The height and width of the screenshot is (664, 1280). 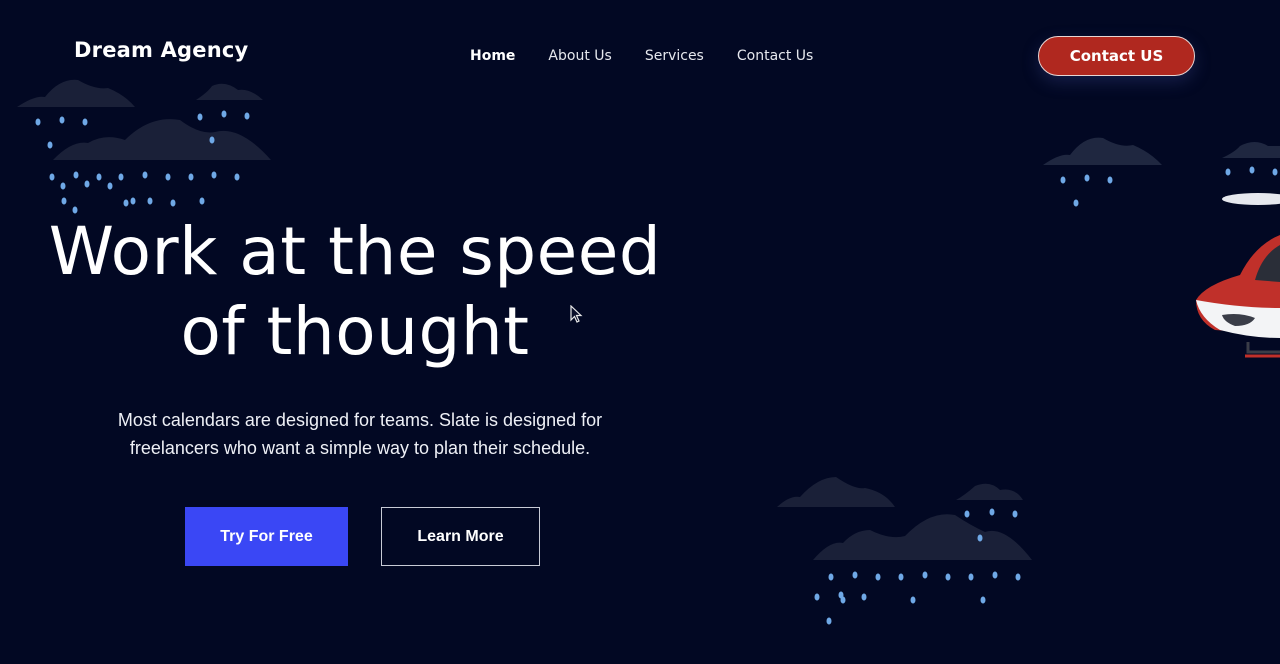 What do you see at coordinates (1116, 56) in the screenshot?
I see `contact-us-button: Contact US` at bounding box center [1116, 56].